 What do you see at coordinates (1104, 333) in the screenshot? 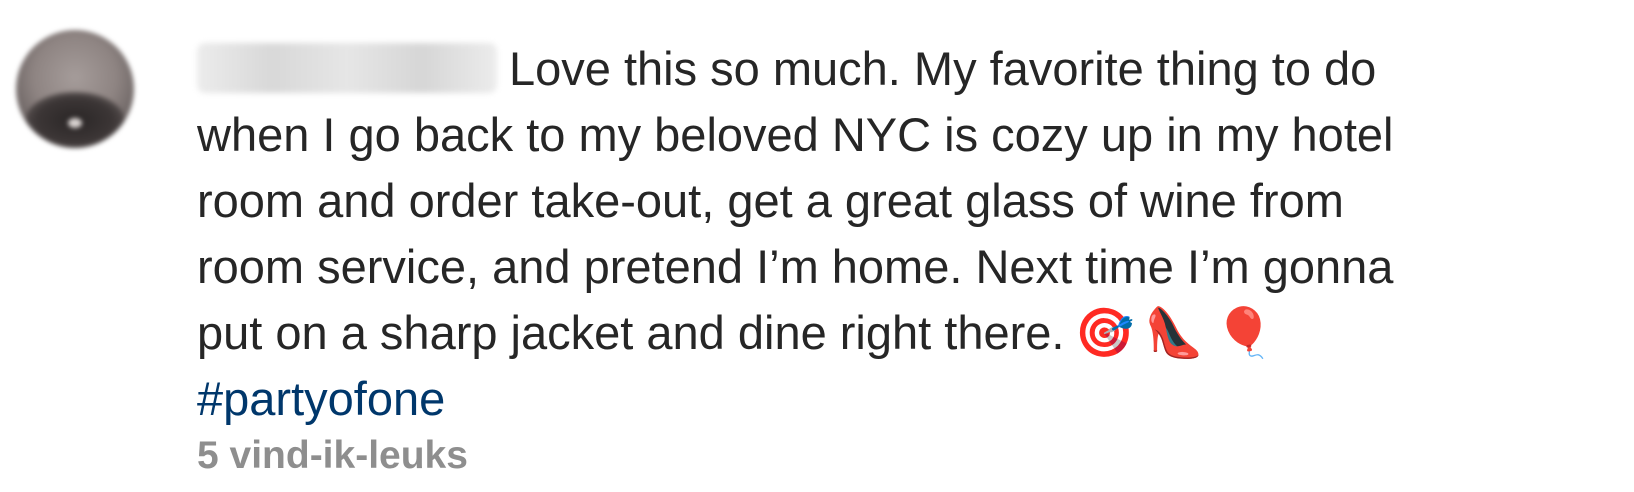
I see `target-emoji-icon: 🎯` at bounding box center [1104, 333].